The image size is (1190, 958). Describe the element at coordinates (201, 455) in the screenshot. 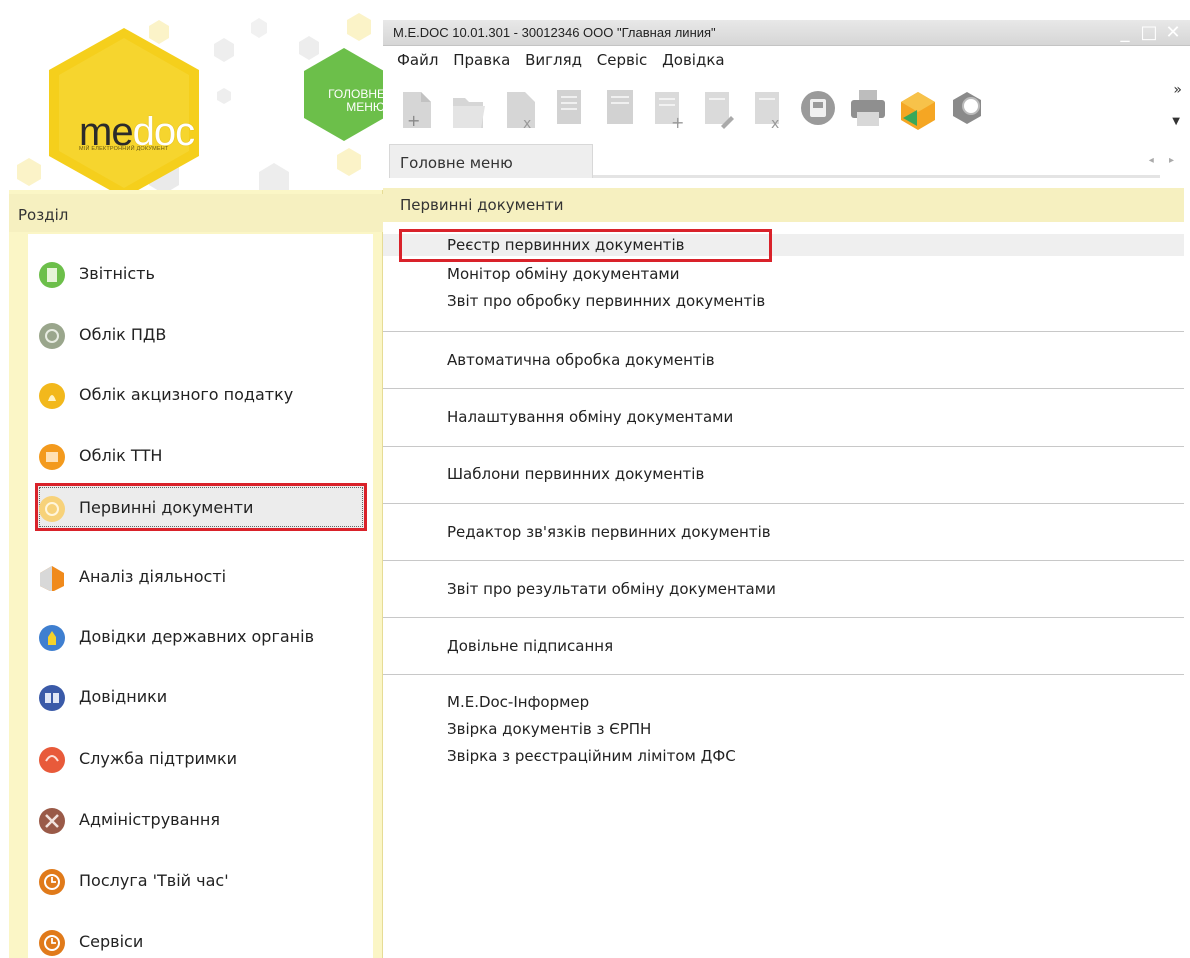

I see `section-waybill: Облік ТТН` at that location.